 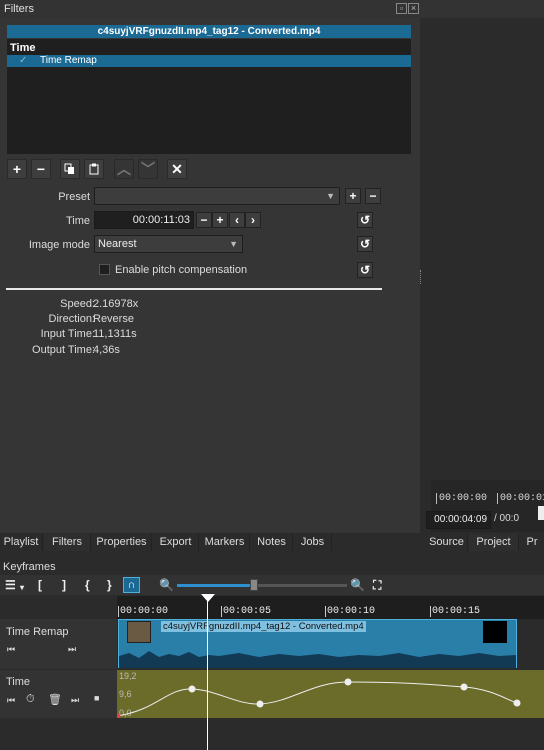 What do you see at coordinates (350, 611) in the screenshot?
I see `ruler-tick-label: 00:00:10` at bounding box center [350, 611].